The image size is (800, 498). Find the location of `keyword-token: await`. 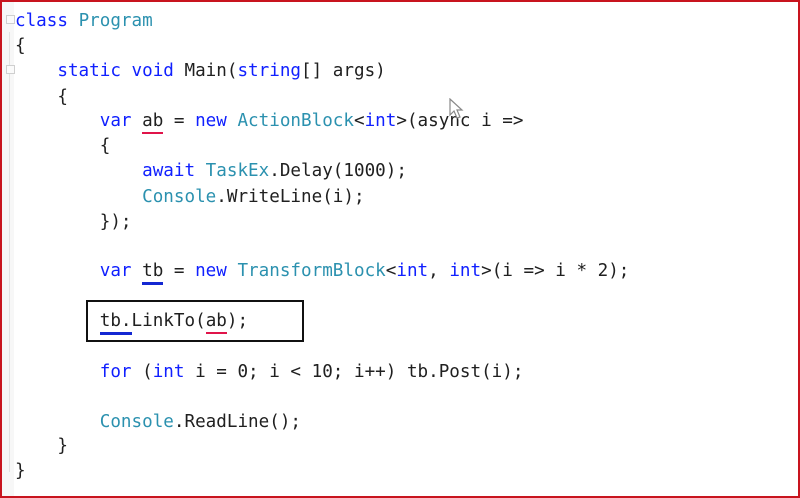

keyword-token: await is located at coordinates (169, 171).